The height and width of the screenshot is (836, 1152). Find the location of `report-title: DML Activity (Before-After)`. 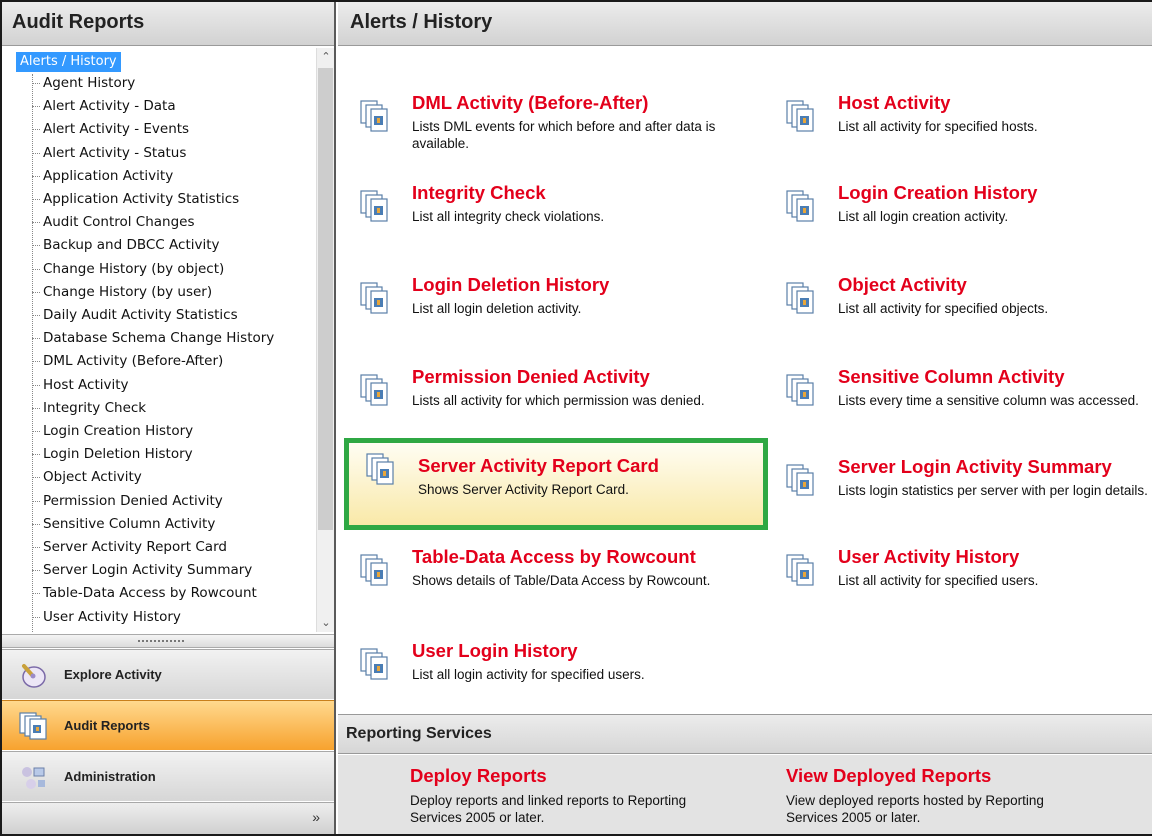

report-title: DML Activity (Before-After) is located at coordinates (530, 103).